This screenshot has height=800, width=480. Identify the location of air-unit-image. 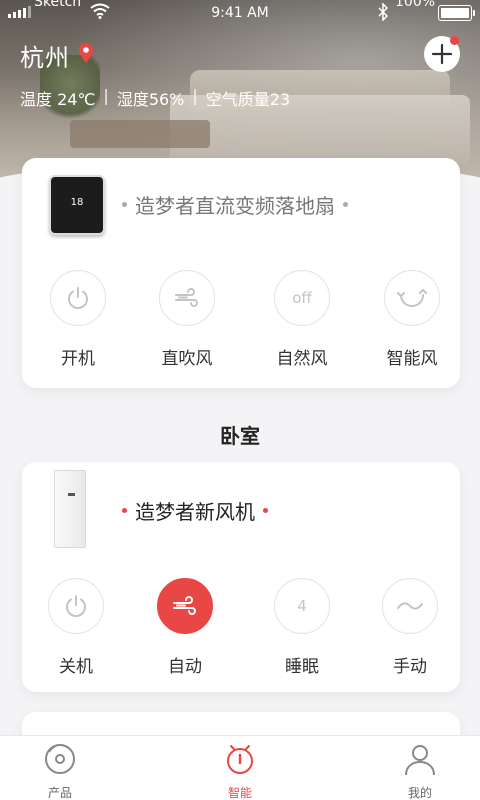
(70, 509).